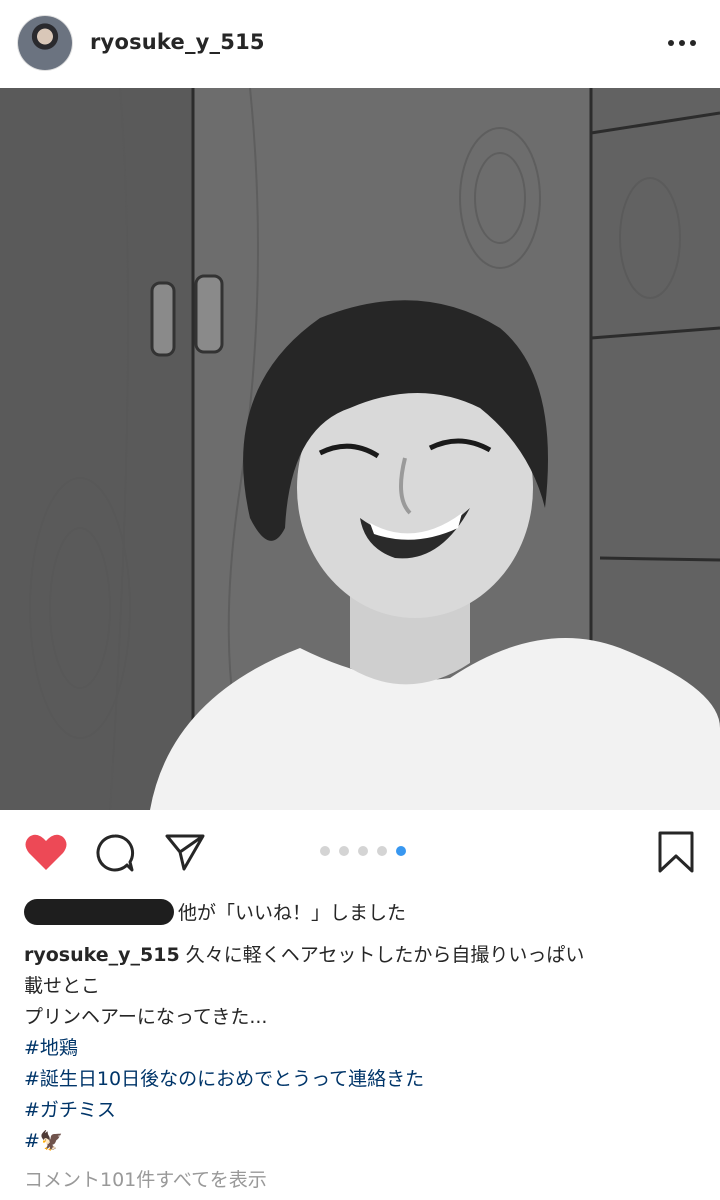  I want to click on post-header: ryosuke_y_515, so click(360, 44).